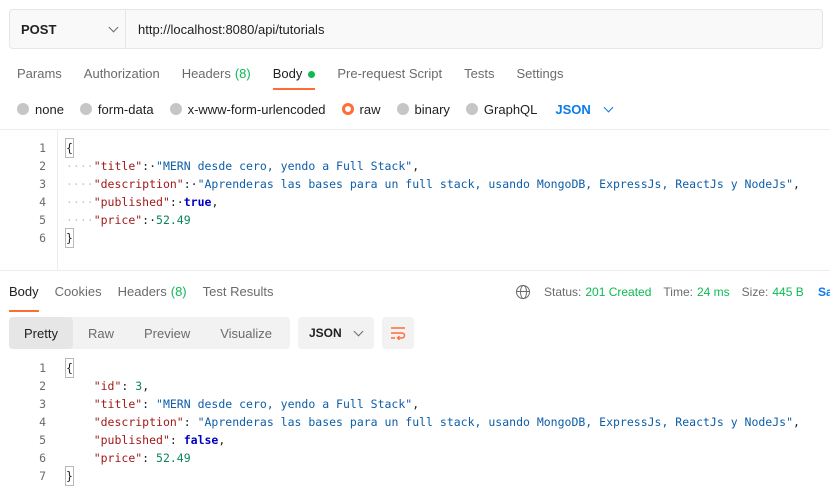 The width and height of the screenshot is (830, 500). I want to click on response-tab-body: Body, so click(24, 298).